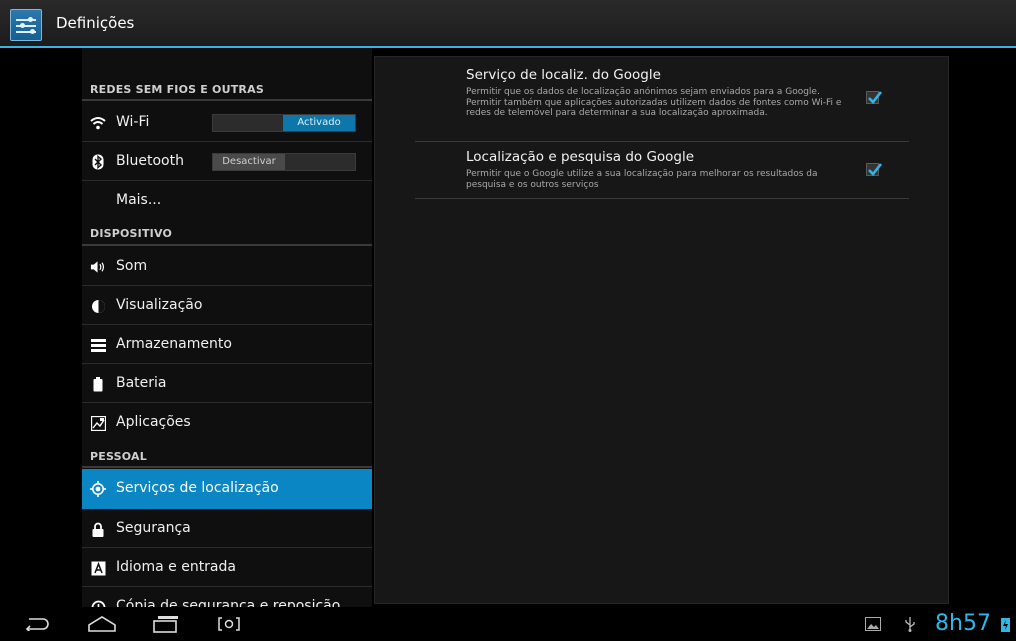 The image size is (1016, 641). I want to click on brightness-icon, so click(98, 306).